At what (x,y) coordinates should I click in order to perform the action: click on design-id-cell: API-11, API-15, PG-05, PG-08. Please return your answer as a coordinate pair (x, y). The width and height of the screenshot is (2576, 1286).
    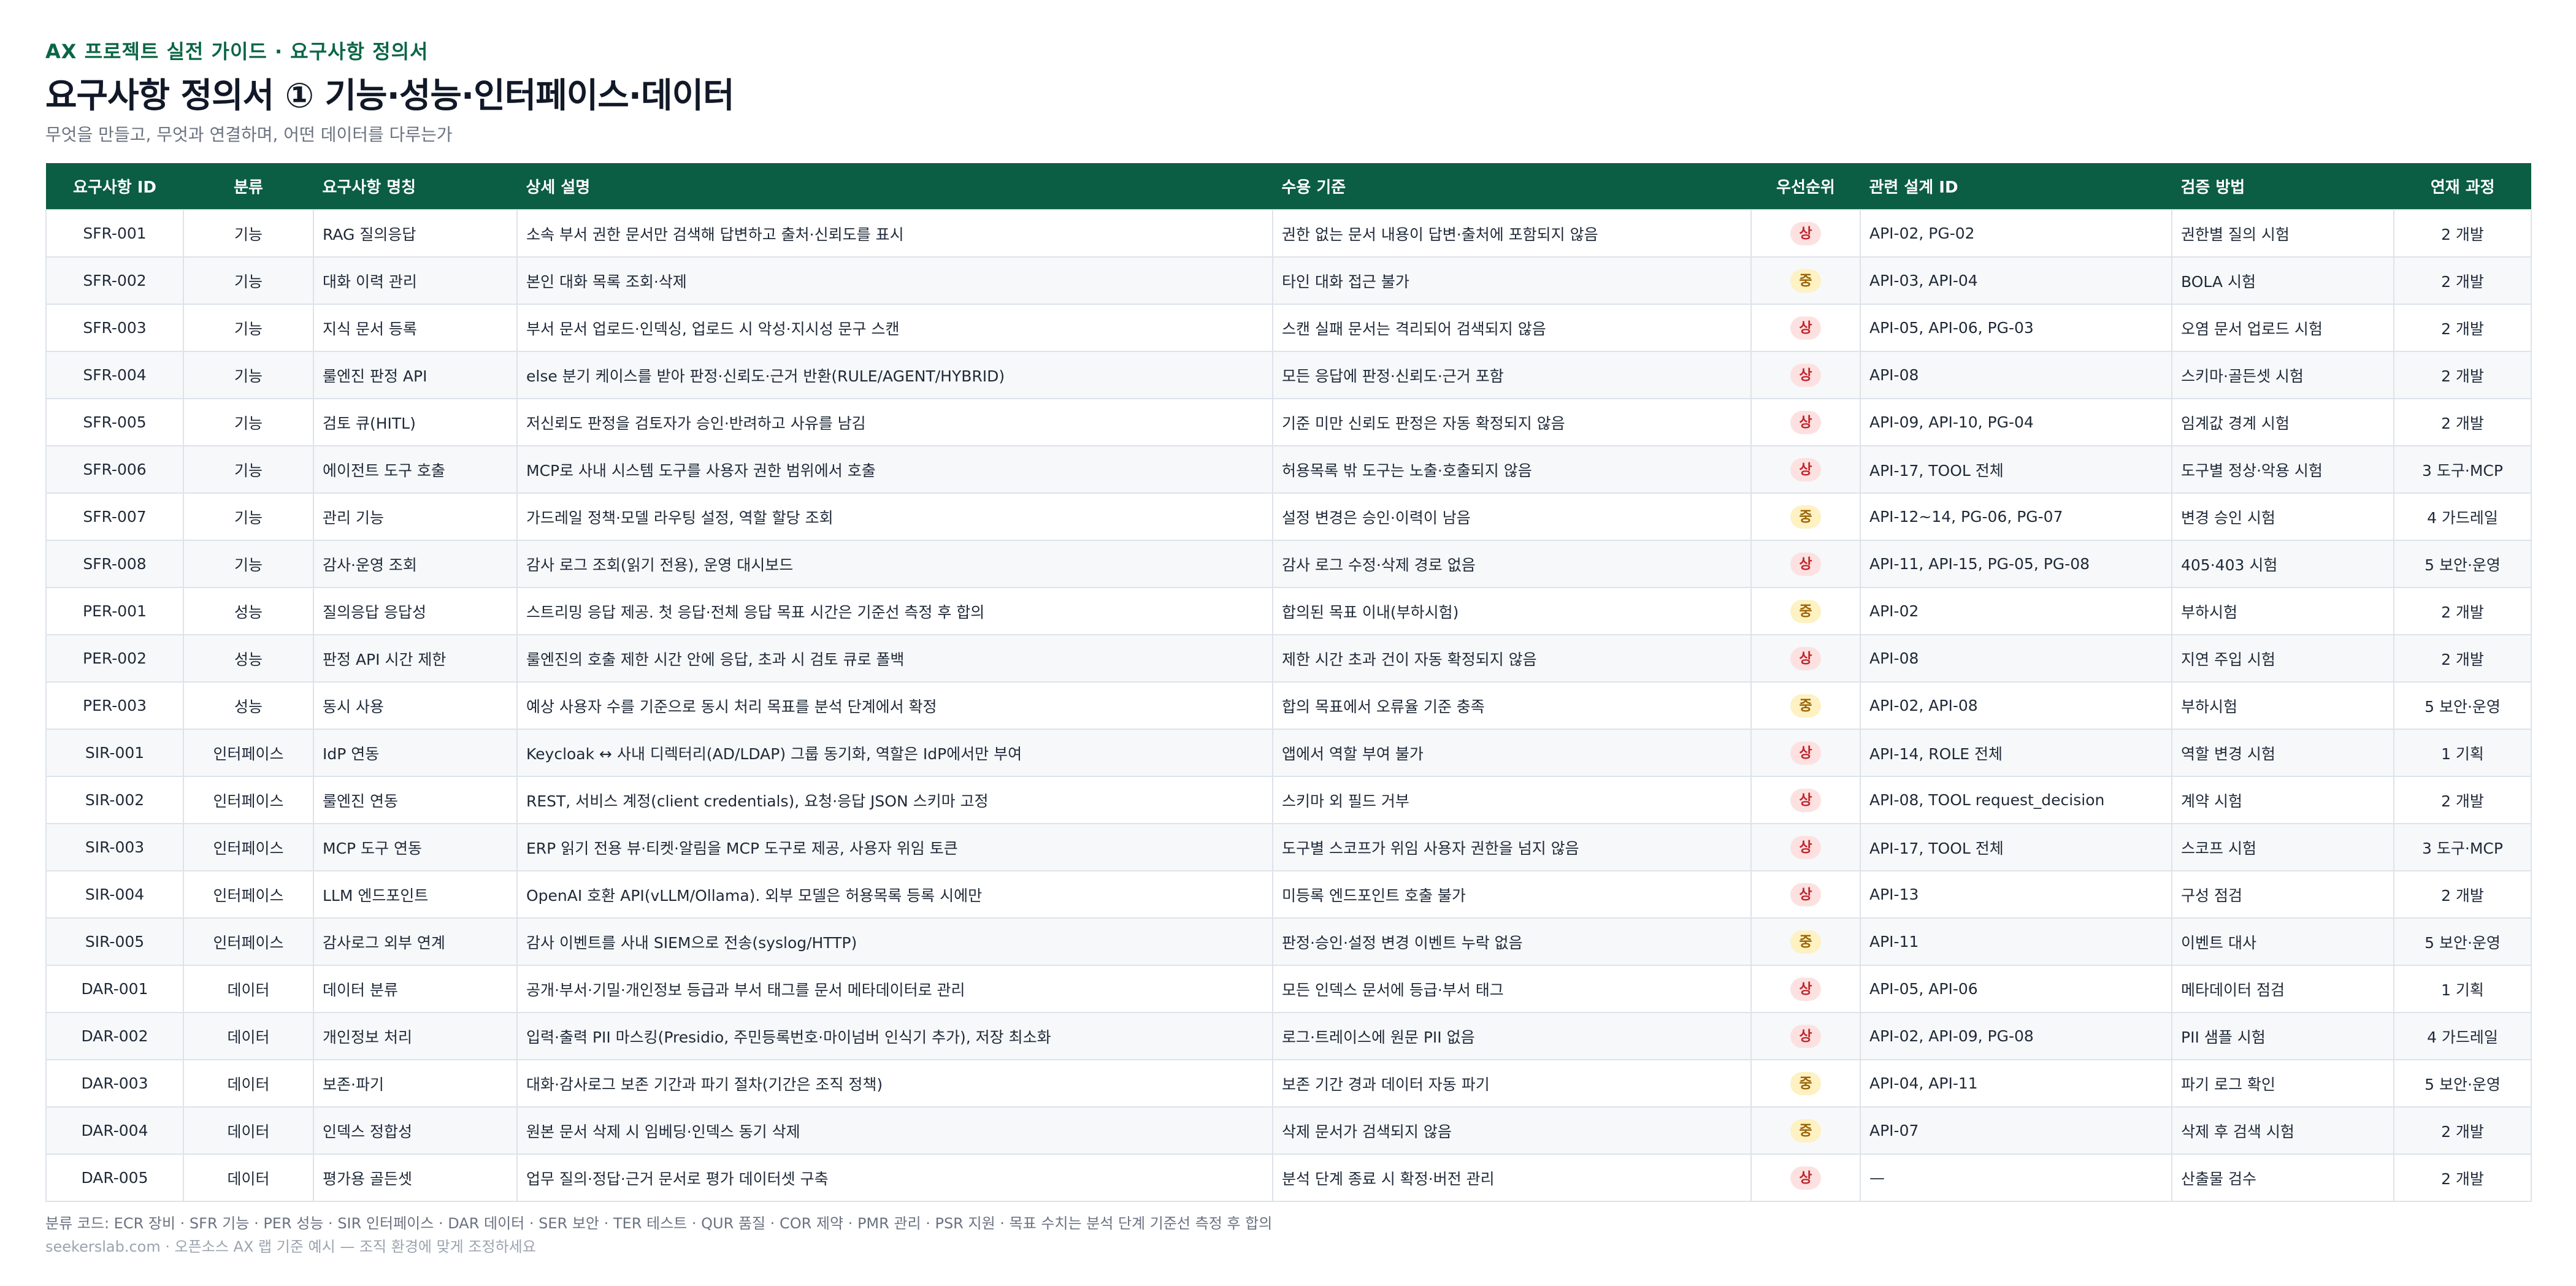
    Looking at the image, I should click on (2016, 564).